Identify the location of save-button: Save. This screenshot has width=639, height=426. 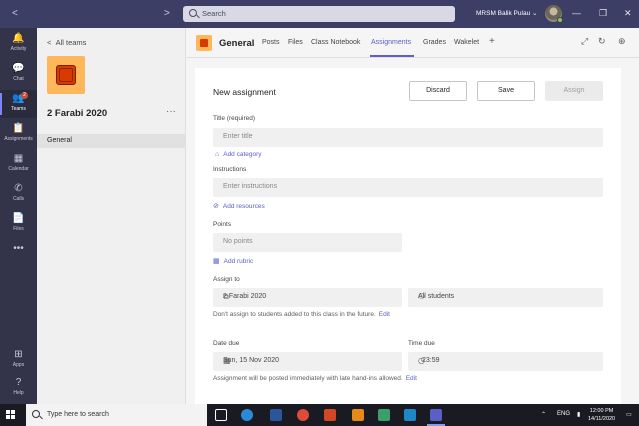
(506, 91).